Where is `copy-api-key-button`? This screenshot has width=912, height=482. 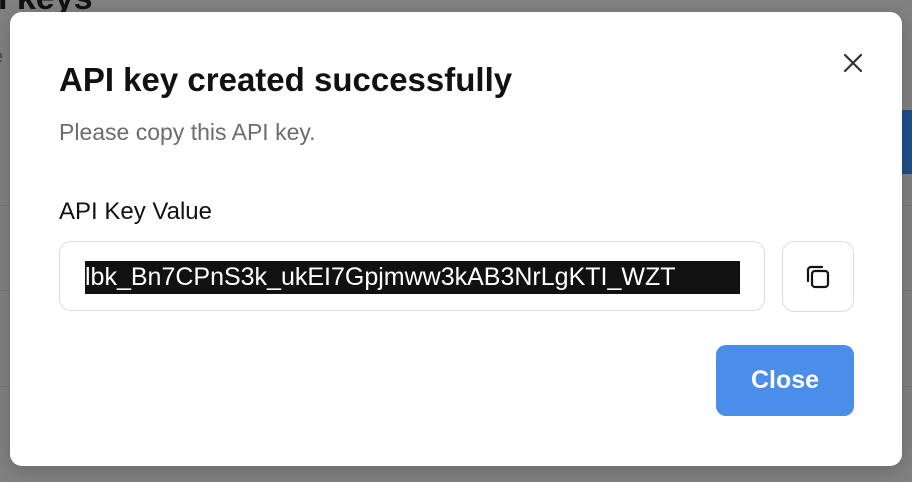
copy-api-key-button is located at coordinates (818, 276).